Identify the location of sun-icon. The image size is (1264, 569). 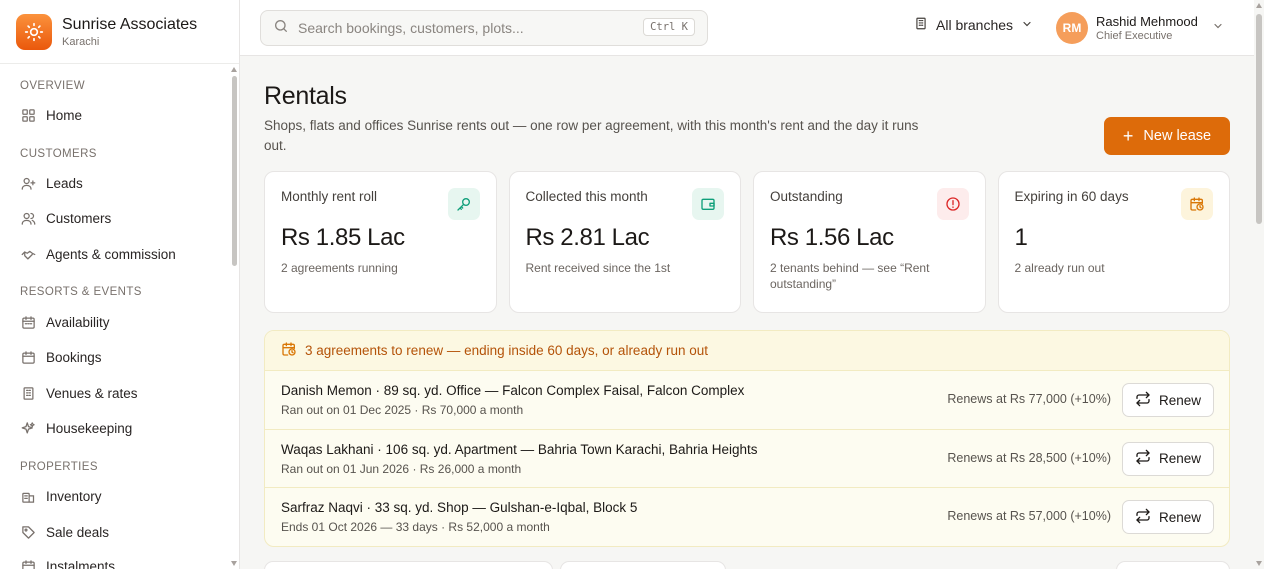
(34, 31).